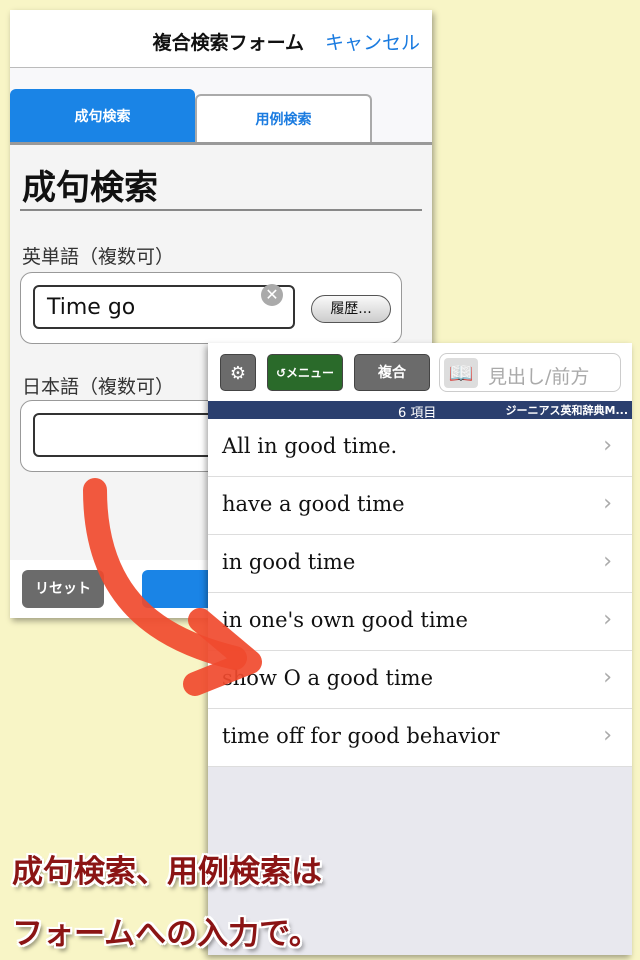 This screenshot has width=640, height=960. What do you see at coordinates (221, 210) in the screenshot?
I see `divider` at bounding box center [221, 210].